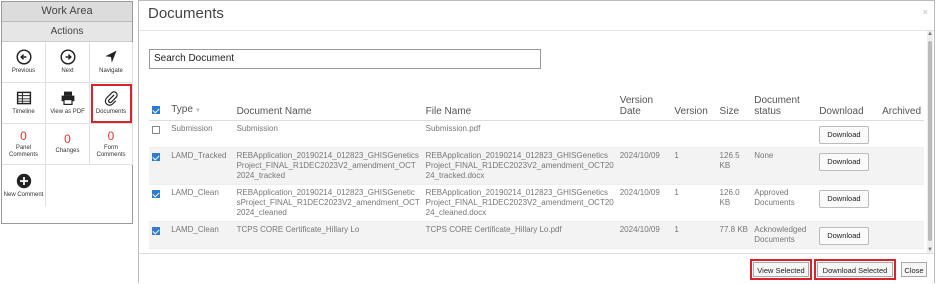  I want to click on row-status, so click(784, 134).